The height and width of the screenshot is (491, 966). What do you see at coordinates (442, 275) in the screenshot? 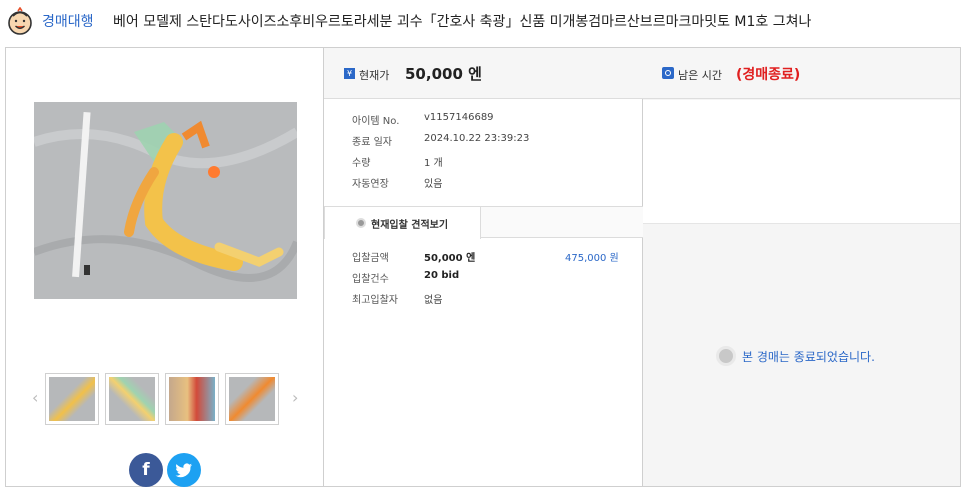
I see `bid-count-value: 20 bid` at bounding box center [442, 275].